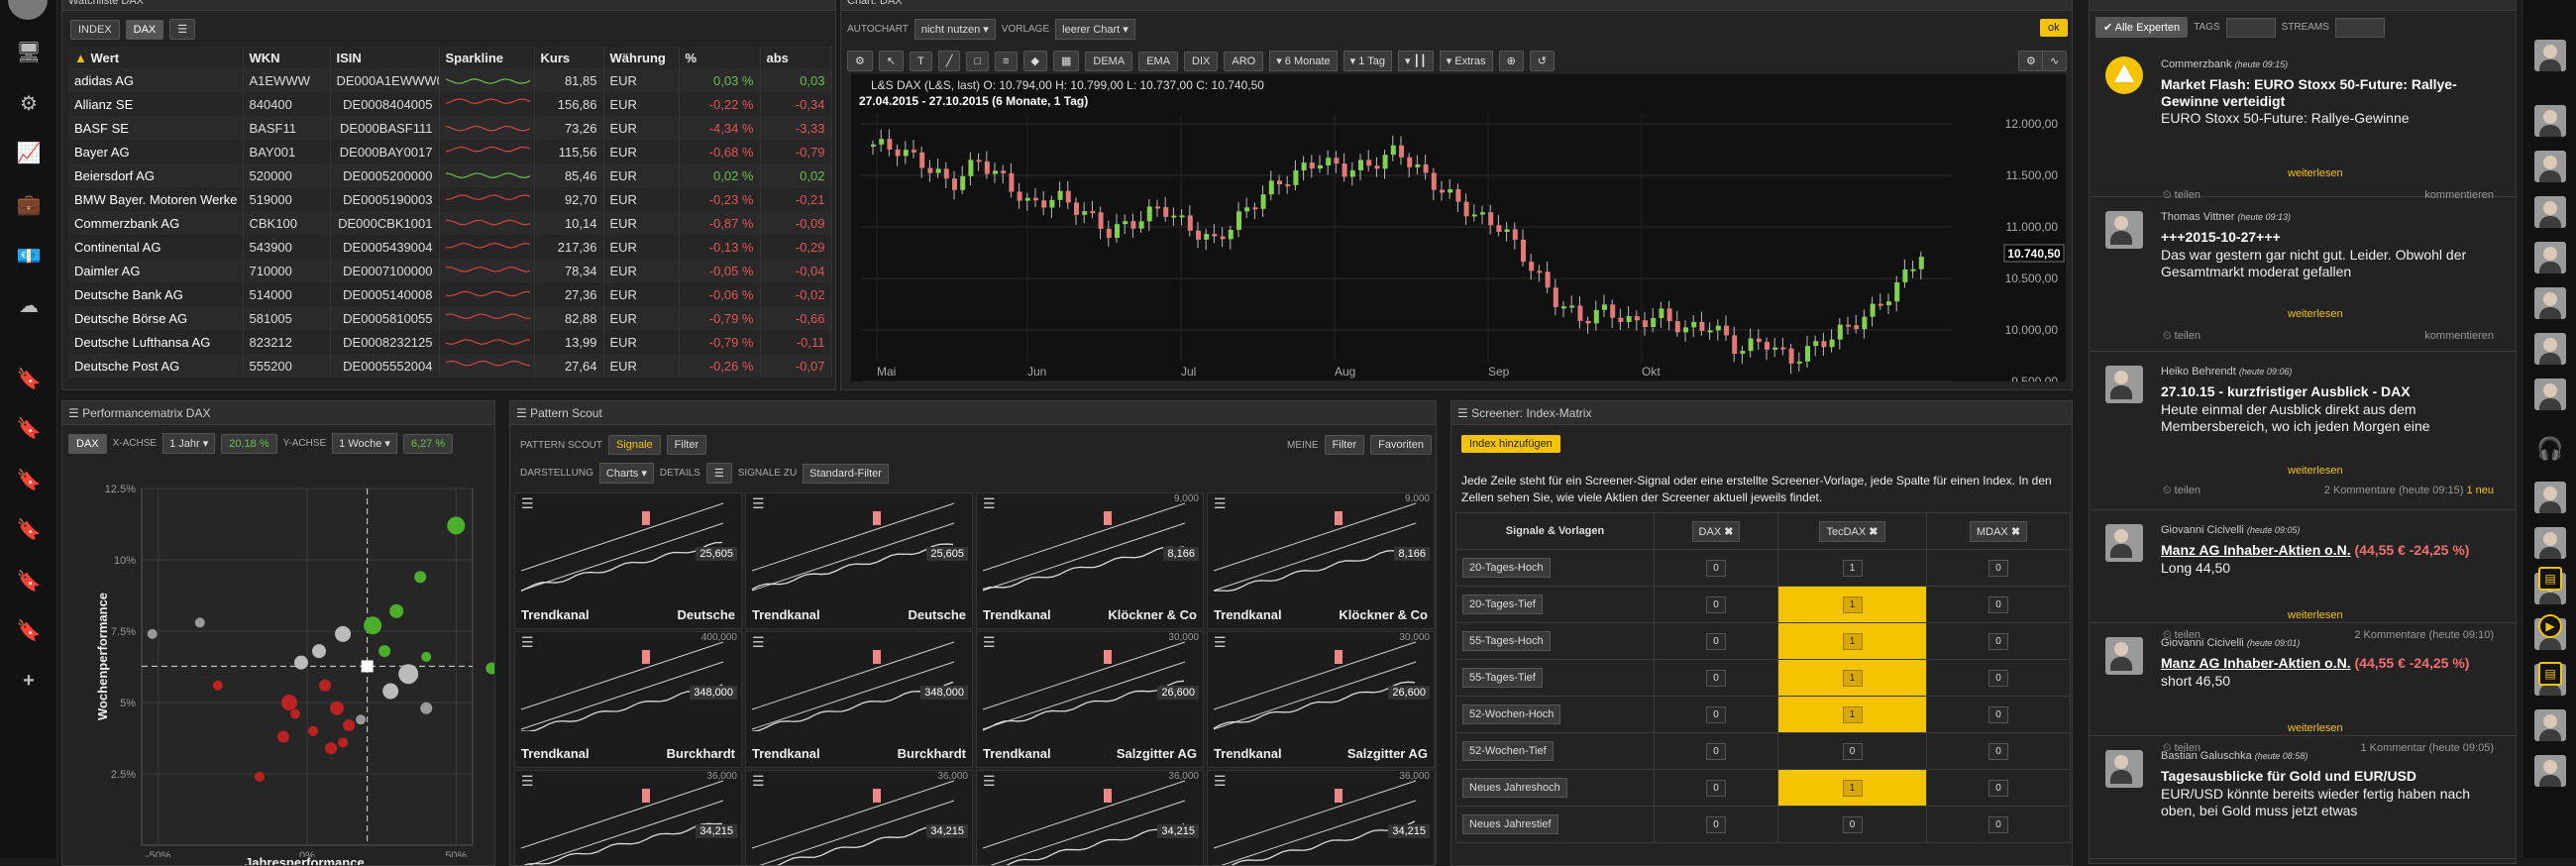 The width and height of the screenshot is (2576, 866). Describe the element at coordinates (1542, 61) in the screenshot. I see `reset-icon: ↺` at that location.